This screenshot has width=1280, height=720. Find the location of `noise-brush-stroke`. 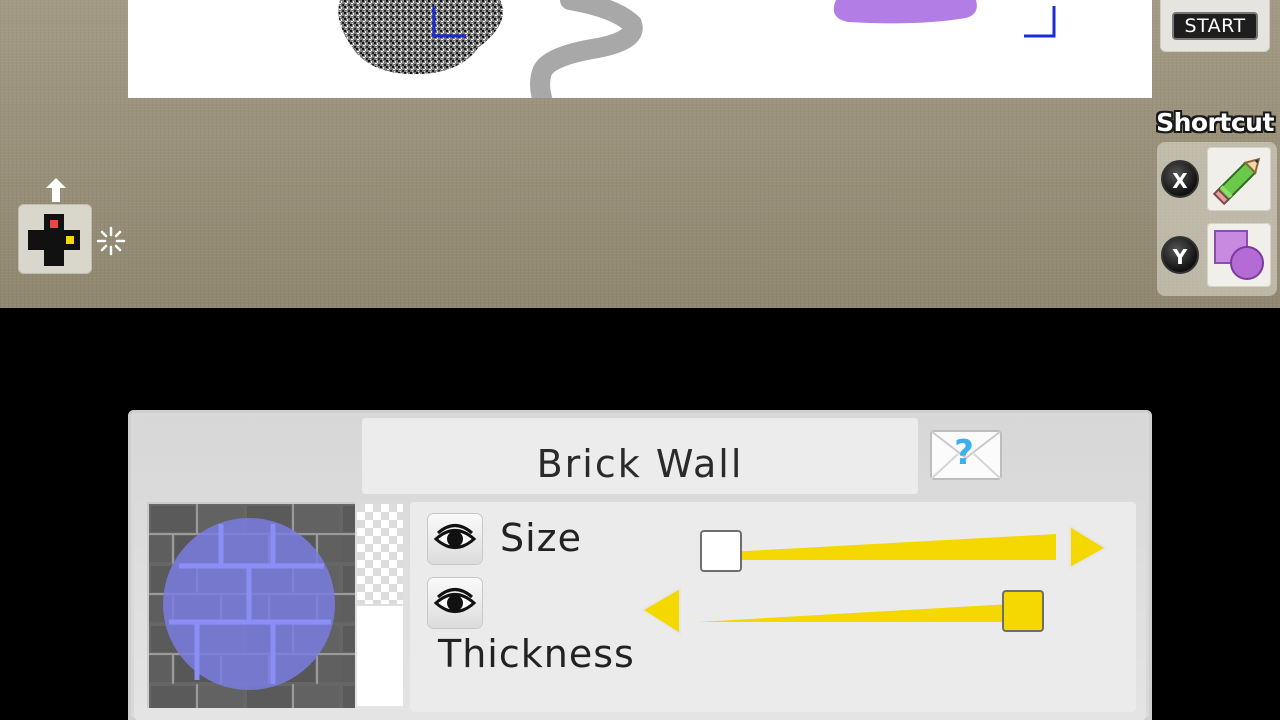

noise-brush-stroke is located at coordinates (421, 37).